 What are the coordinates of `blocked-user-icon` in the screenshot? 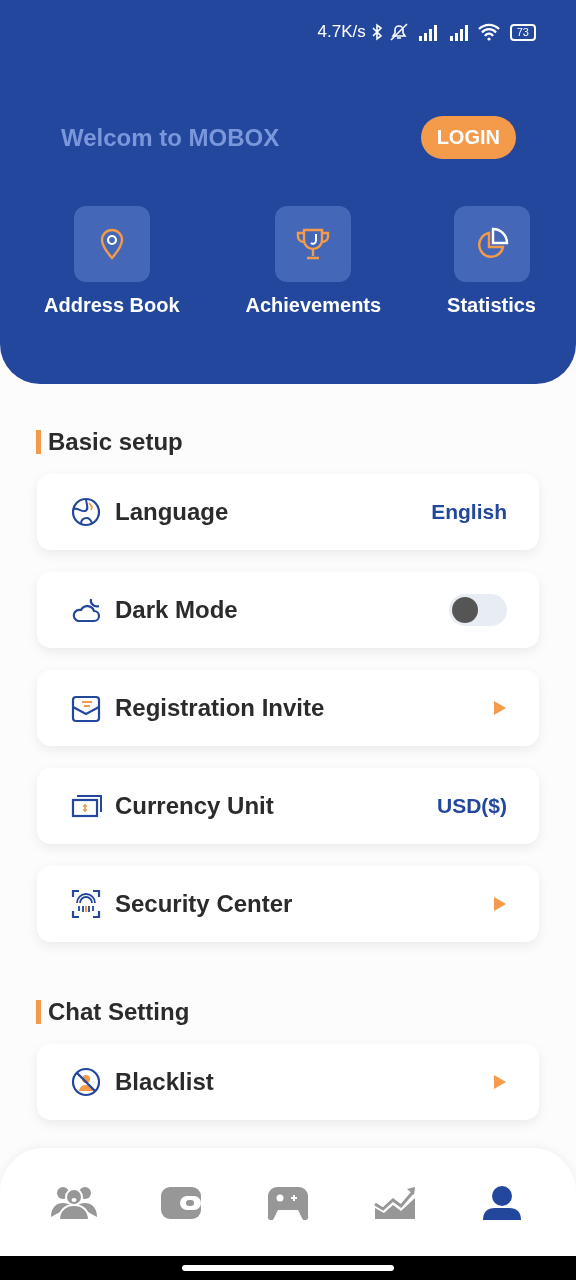 It's located at (86, 1082).